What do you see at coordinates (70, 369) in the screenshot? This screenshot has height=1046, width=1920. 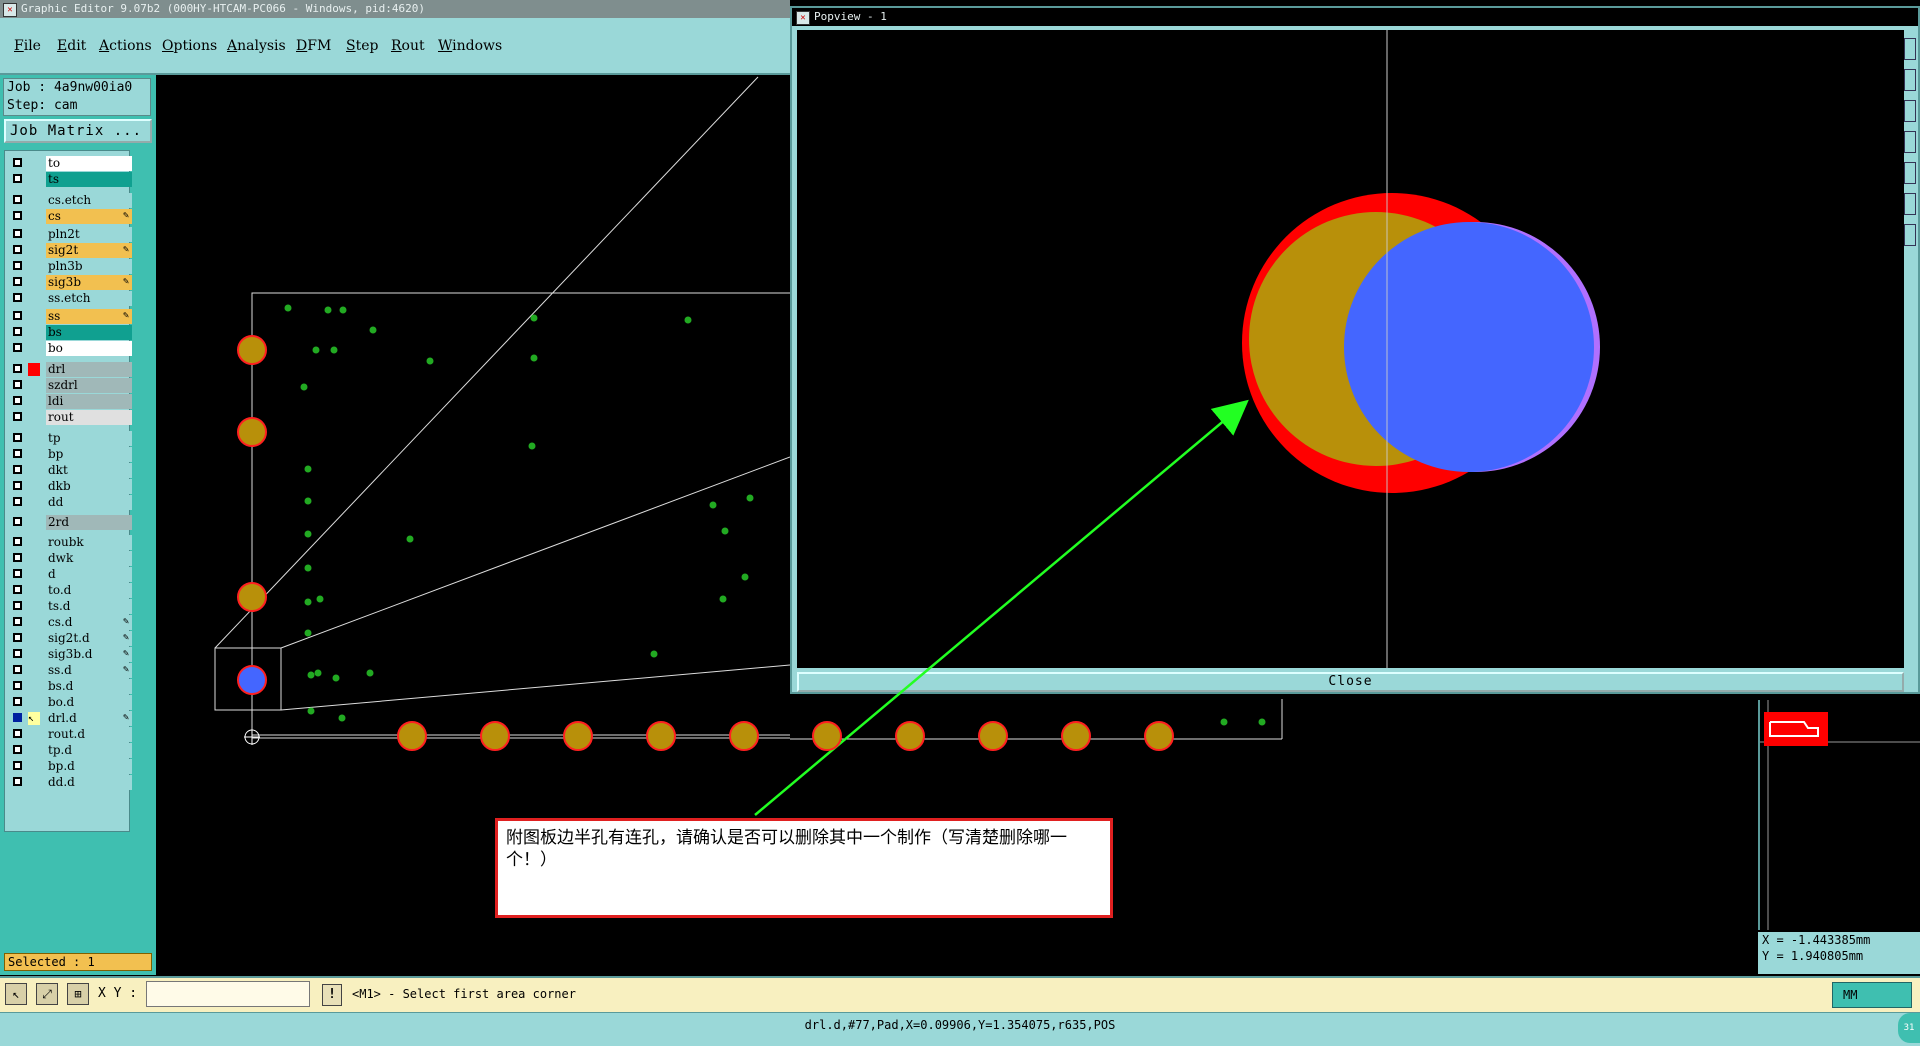 I see `layer-row-drl: drl` at bounding box center [70, 369].